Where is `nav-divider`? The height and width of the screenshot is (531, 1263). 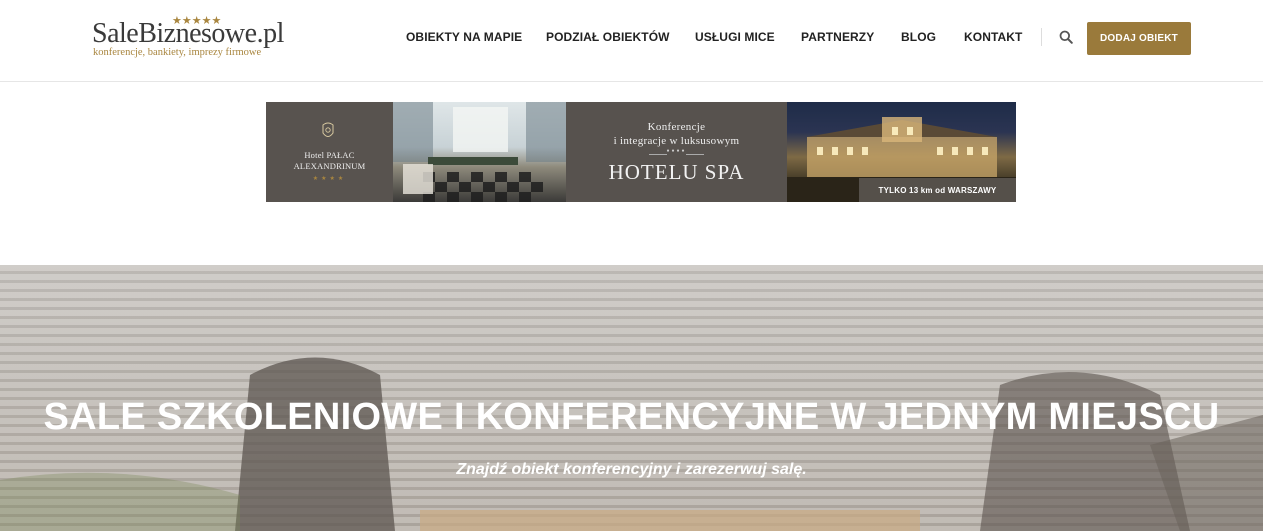 nav-divider is located at coordinates (1041, 37).